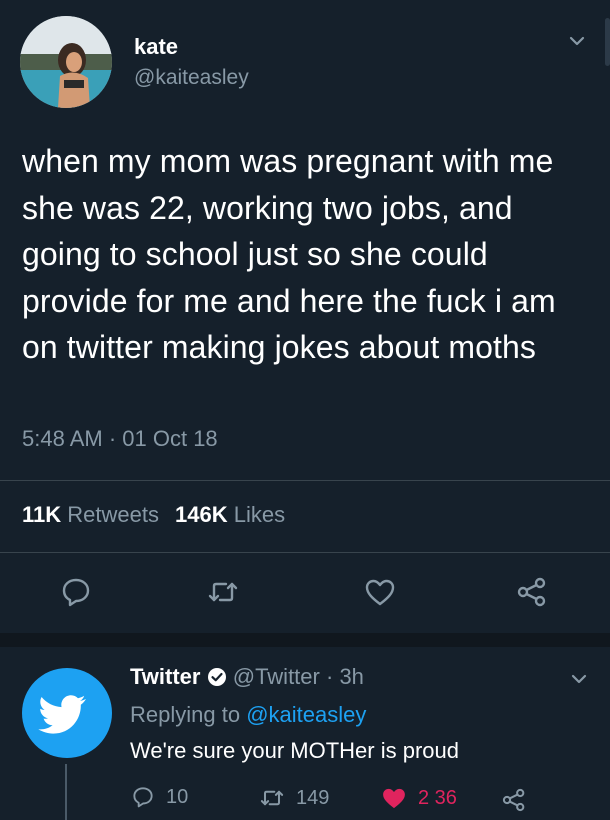  Describe the element at coordinates (259, 514) in the screenshot. I see `likes-label: Likes` at that location.